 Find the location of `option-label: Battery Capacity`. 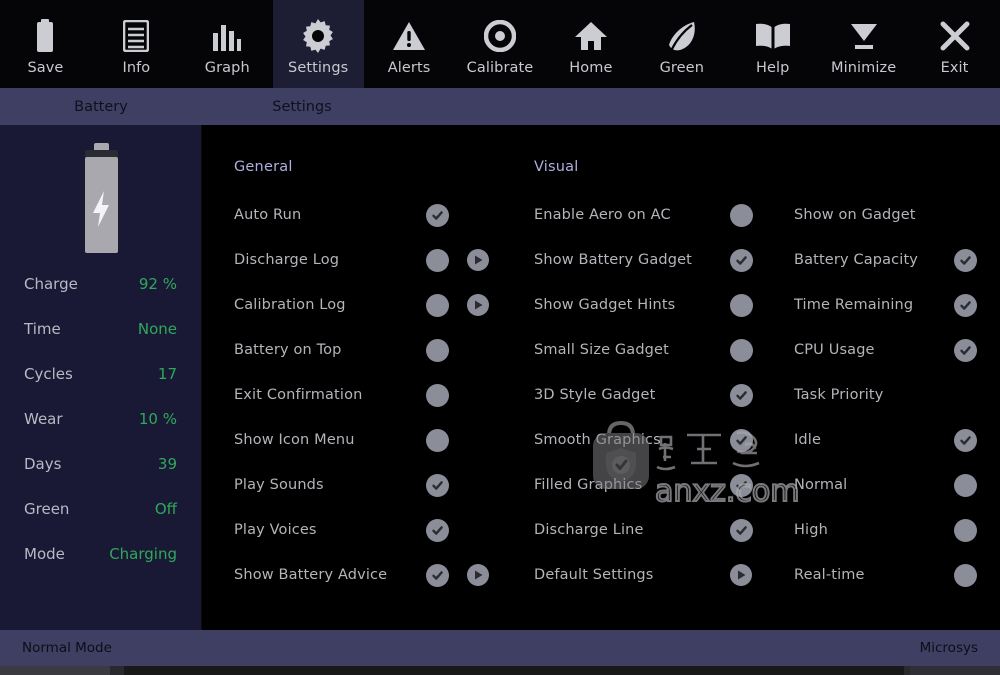

option-label: Battery Capacity is located at coordinates (856, 260).